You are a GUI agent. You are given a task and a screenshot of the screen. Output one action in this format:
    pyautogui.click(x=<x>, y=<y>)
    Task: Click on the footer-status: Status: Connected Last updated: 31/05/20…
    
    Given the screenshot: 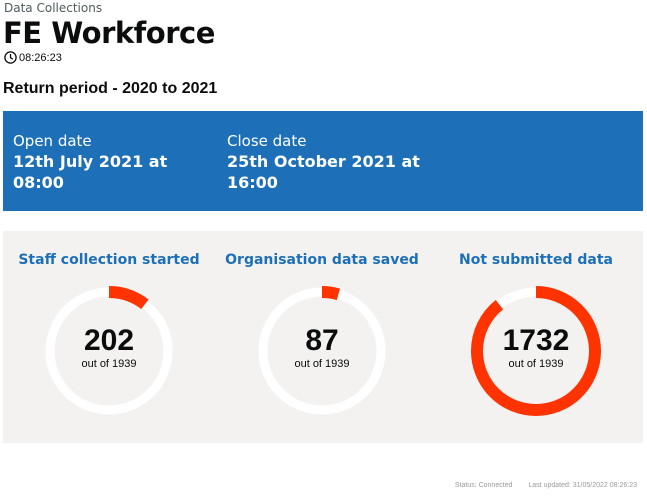 What is the action you would take?
    pyautogui.click(x=539, y=485)
    